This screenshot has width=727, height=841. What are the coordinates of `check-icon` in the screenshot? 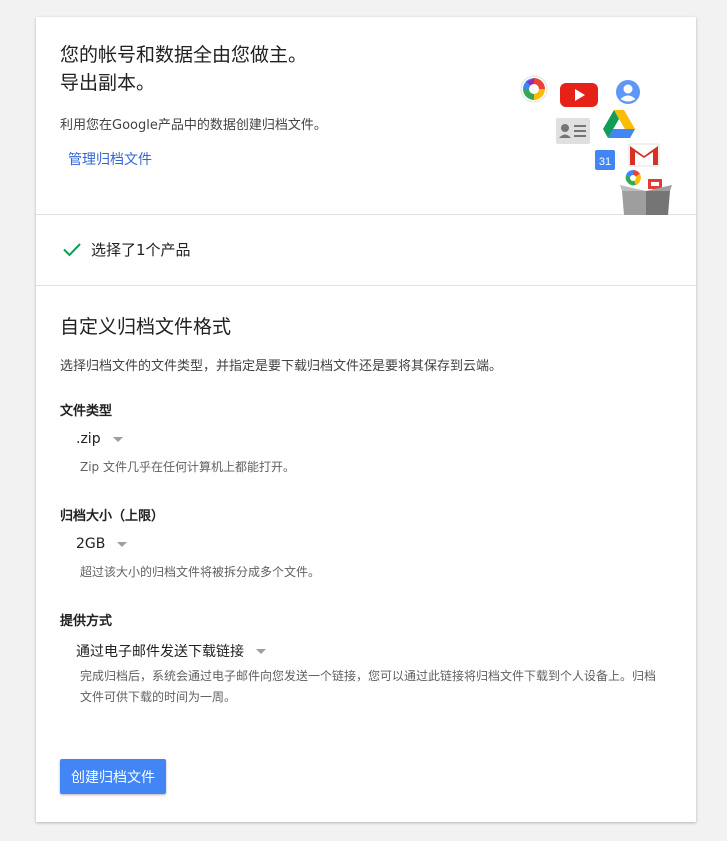 It's located at (72, 250).